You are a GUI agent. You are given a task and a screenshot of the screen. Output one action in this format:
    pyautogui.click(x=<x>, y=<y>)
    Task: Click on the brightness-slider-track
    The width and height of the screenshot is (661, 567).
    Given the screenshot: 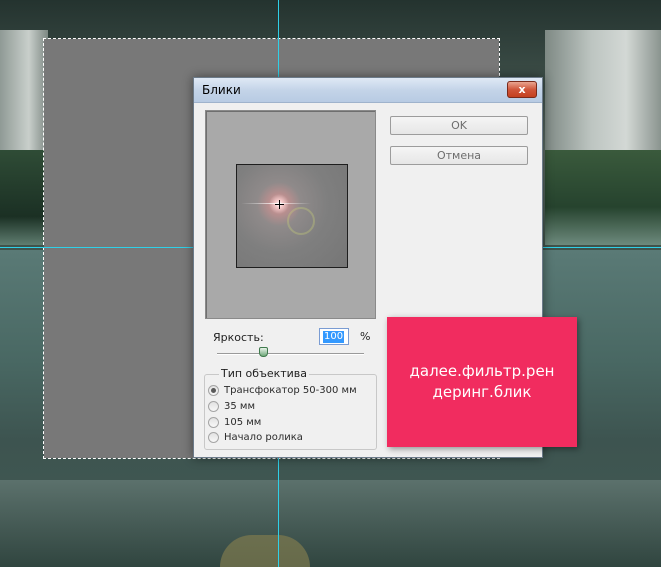 What is the action you would take?
    pyautogui.click(x=290, y=354)
    